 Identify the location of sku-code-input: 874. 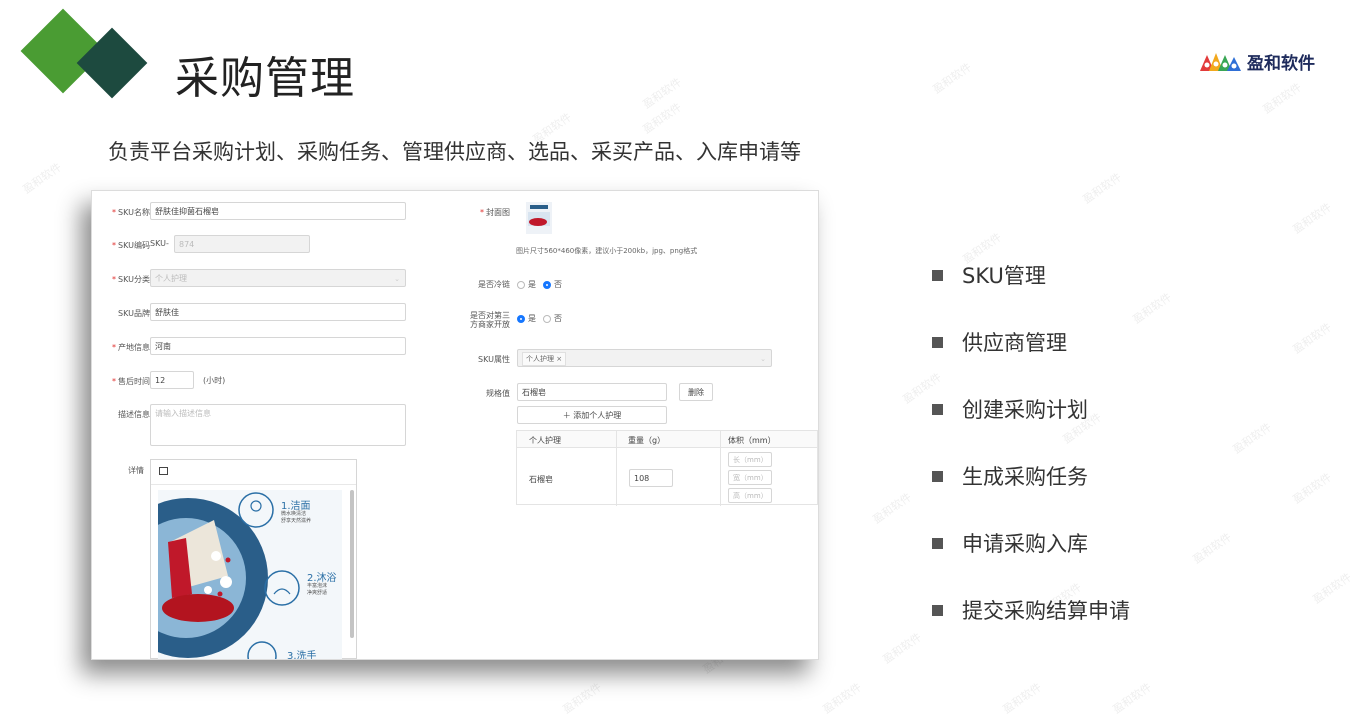
(242, 244).